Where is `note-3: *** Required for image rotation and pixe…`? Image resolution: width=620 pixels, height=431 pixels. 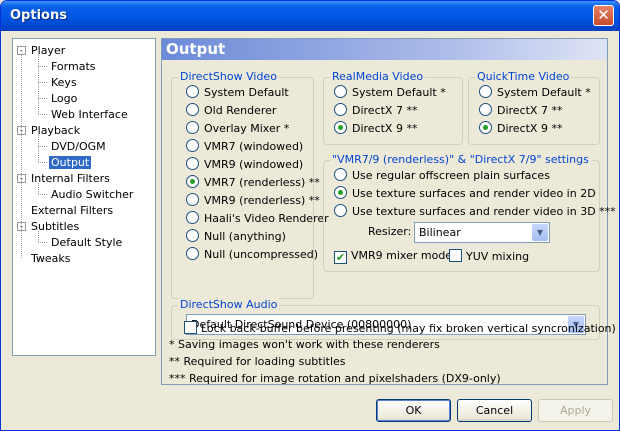
note-3: *** Required for image rotation and pixe… is located at coordinates (335, 378).